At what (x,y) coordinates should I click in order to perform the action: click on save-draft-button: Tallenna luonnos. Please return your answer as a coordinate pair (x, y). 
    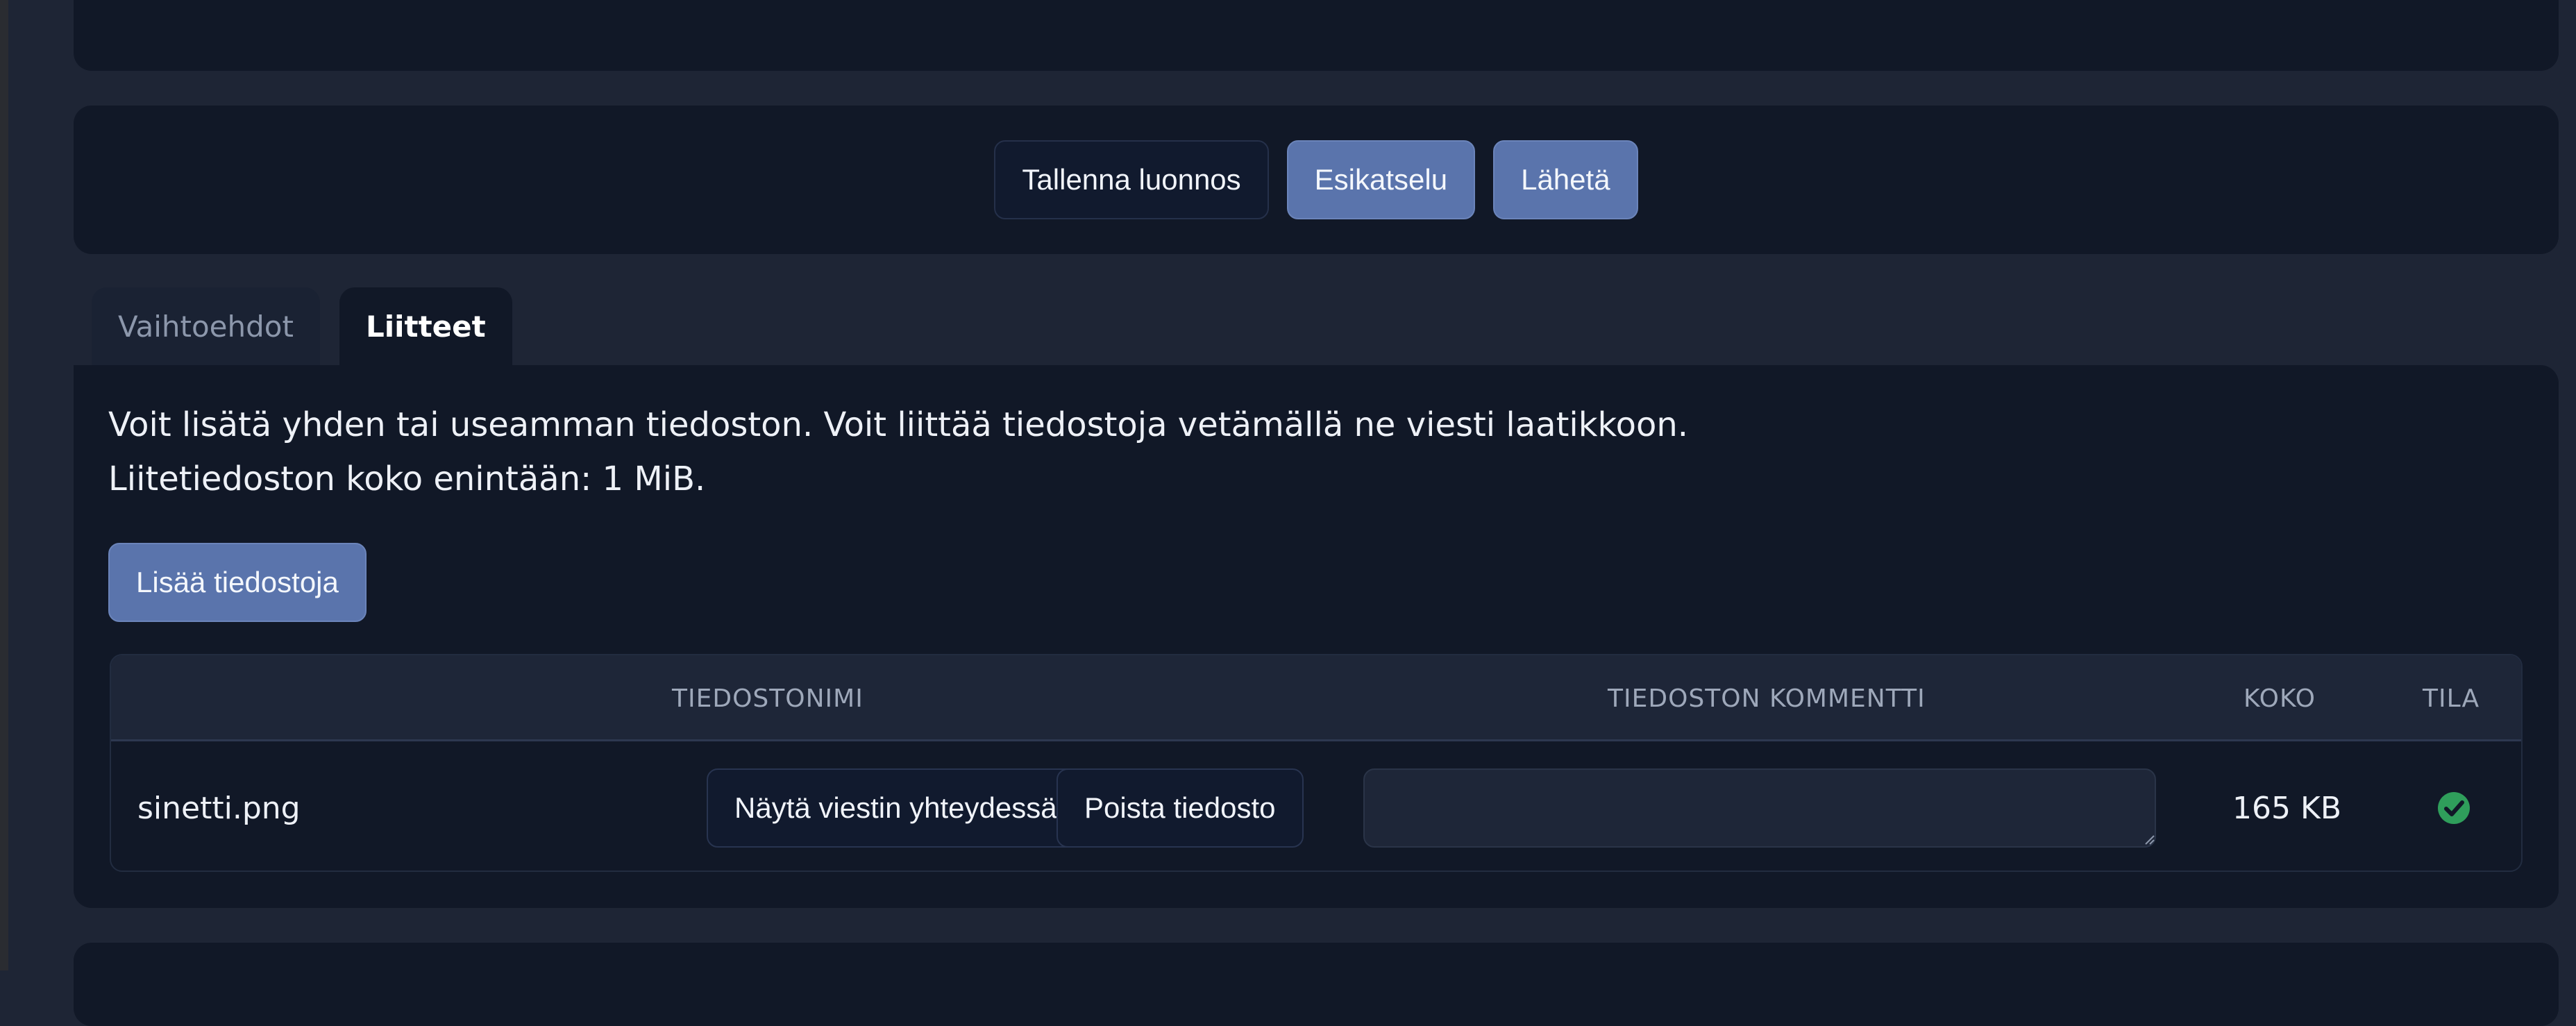
    Looking at the image, I should click on (1131, 179).